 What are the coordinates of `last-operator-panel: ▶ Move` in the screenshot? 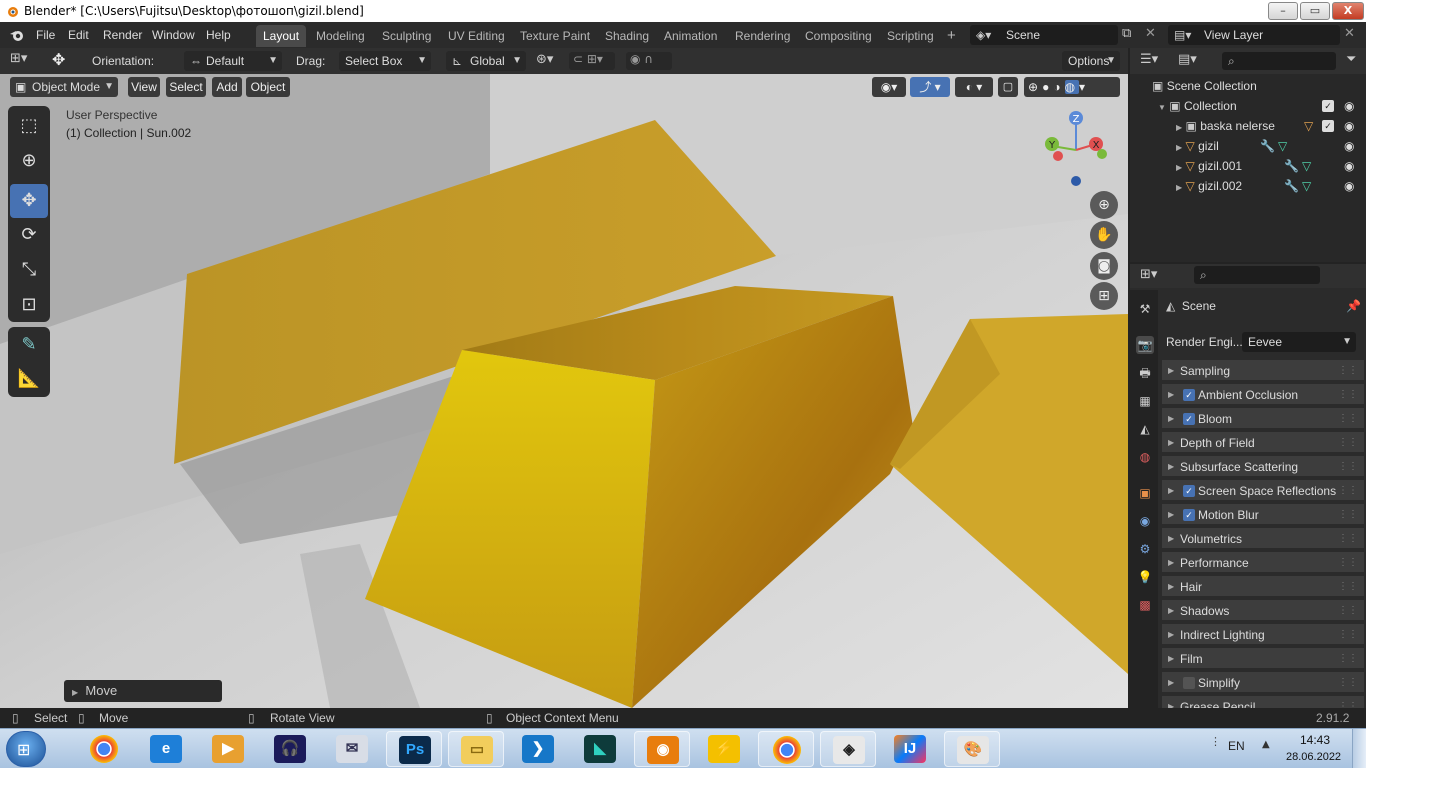 It's located at (143, 691).